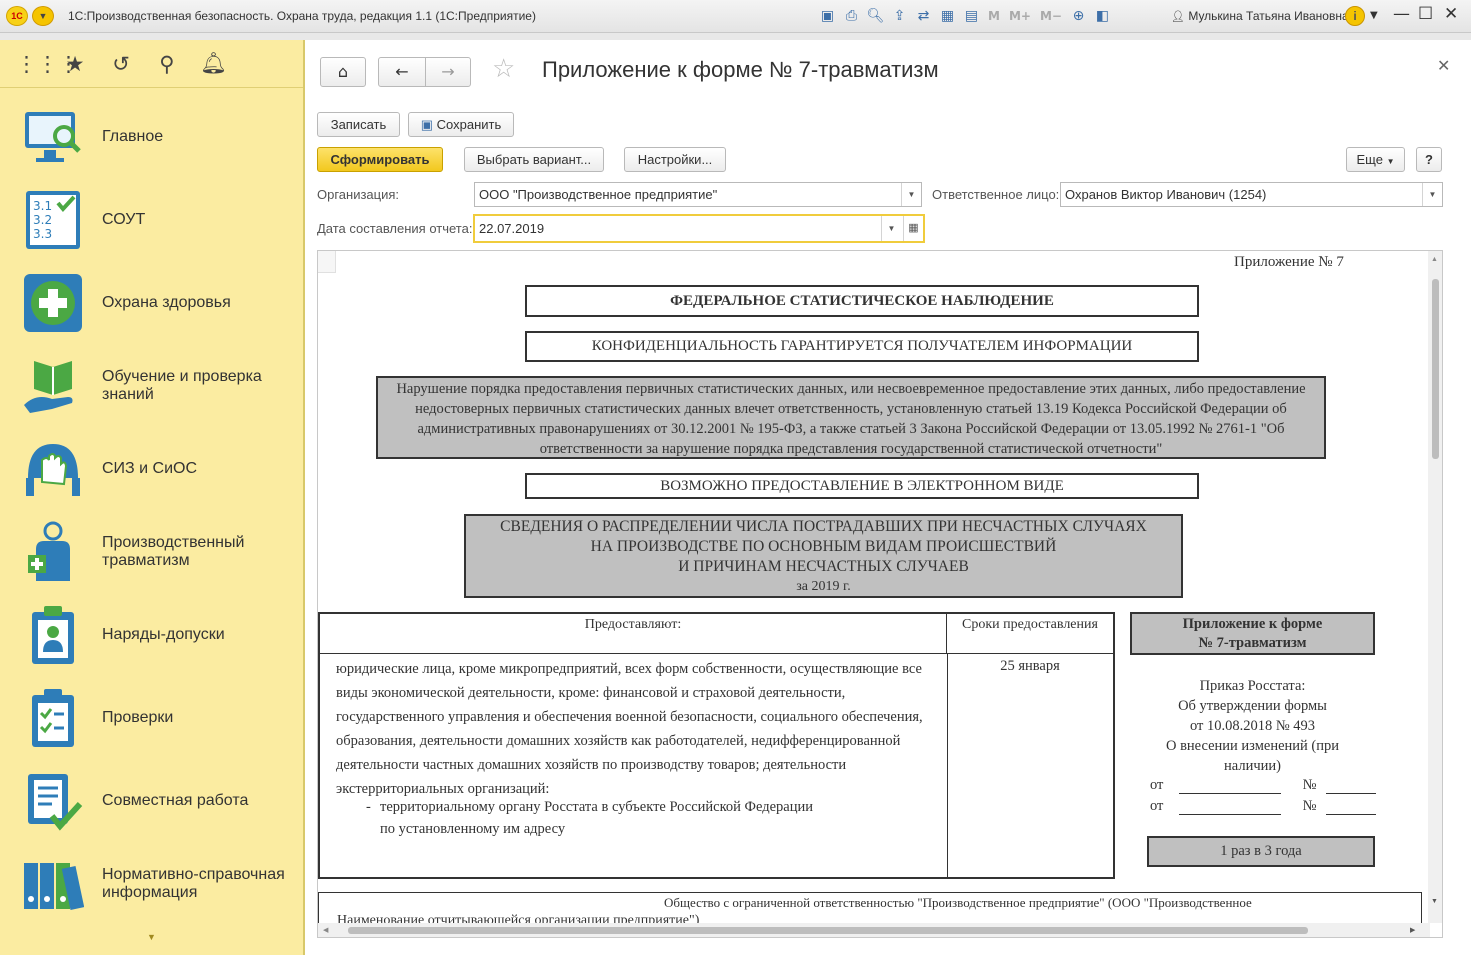 Image resolution: width=1471 pixels, height=955 pixels. What do you see at coordinates (1102, 16) in the screenshot?
I see `panels-icon: ◧` at bounding box center [1102, 16].